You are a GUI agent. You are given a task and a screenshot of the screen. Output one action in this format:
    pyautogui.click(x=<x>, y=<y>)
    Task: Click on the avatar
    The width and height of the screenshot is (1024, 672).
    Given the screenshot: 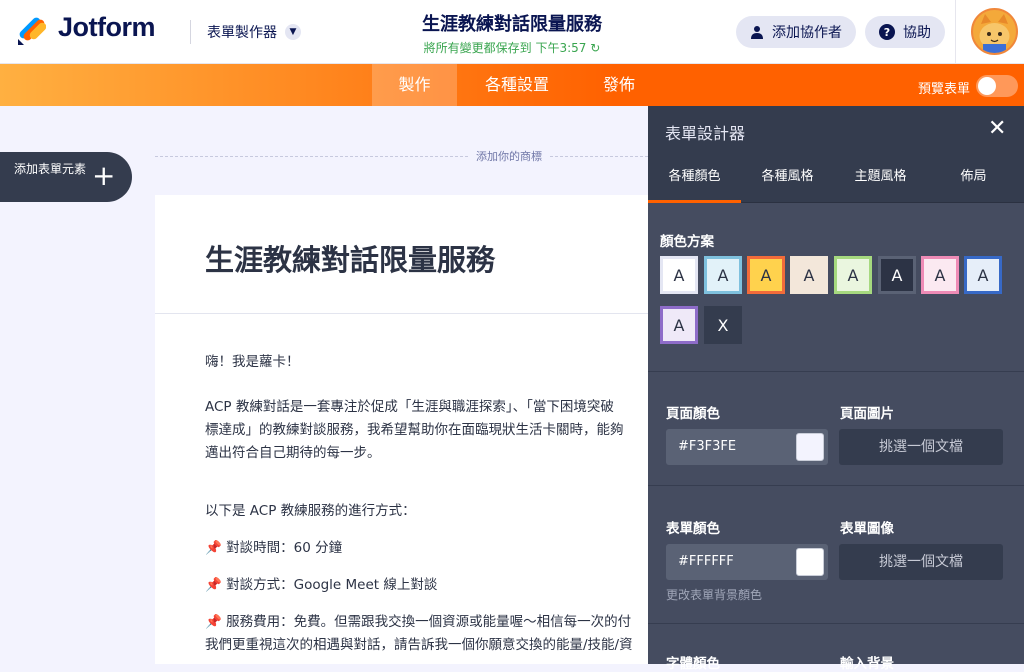 What is the action you would take?
    pyautogui.click(x=994, y=31)
    